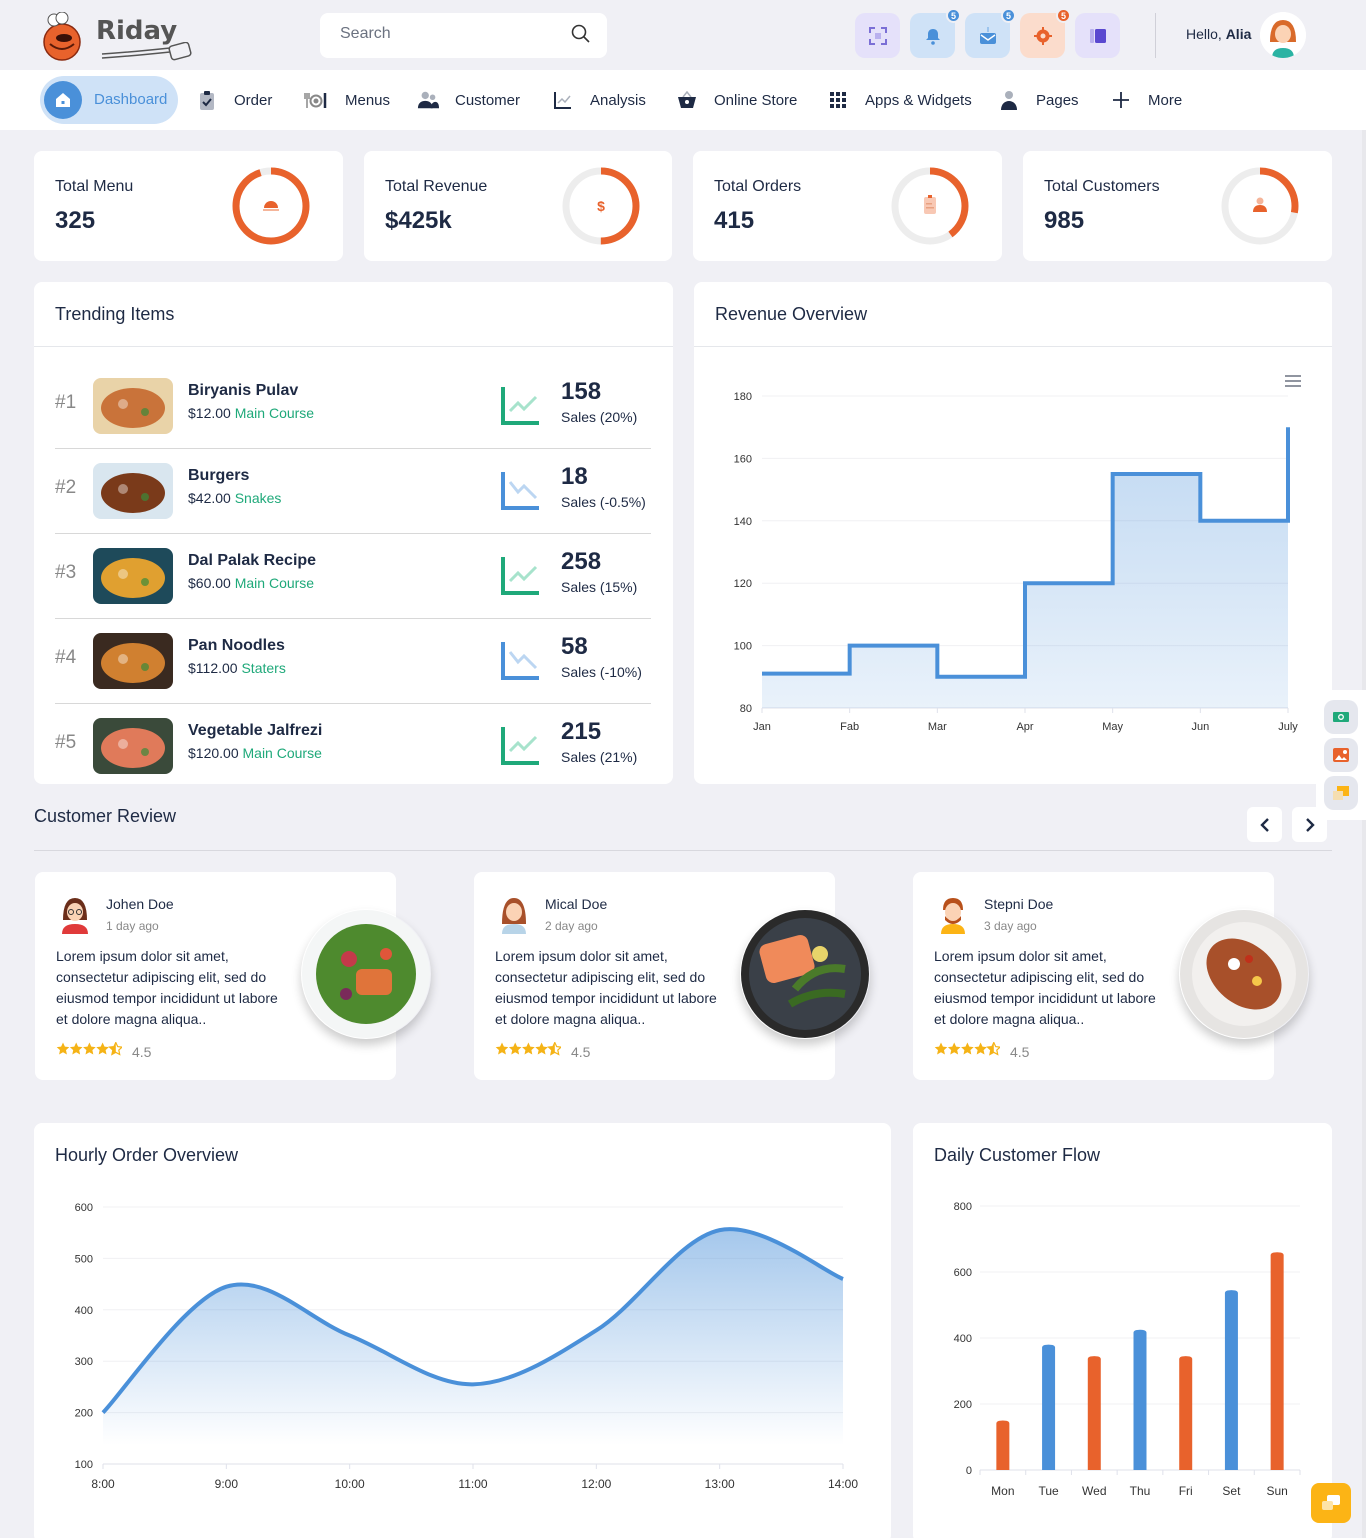  I want to click on x-tick-label: Wed, so click(1094, 1491).